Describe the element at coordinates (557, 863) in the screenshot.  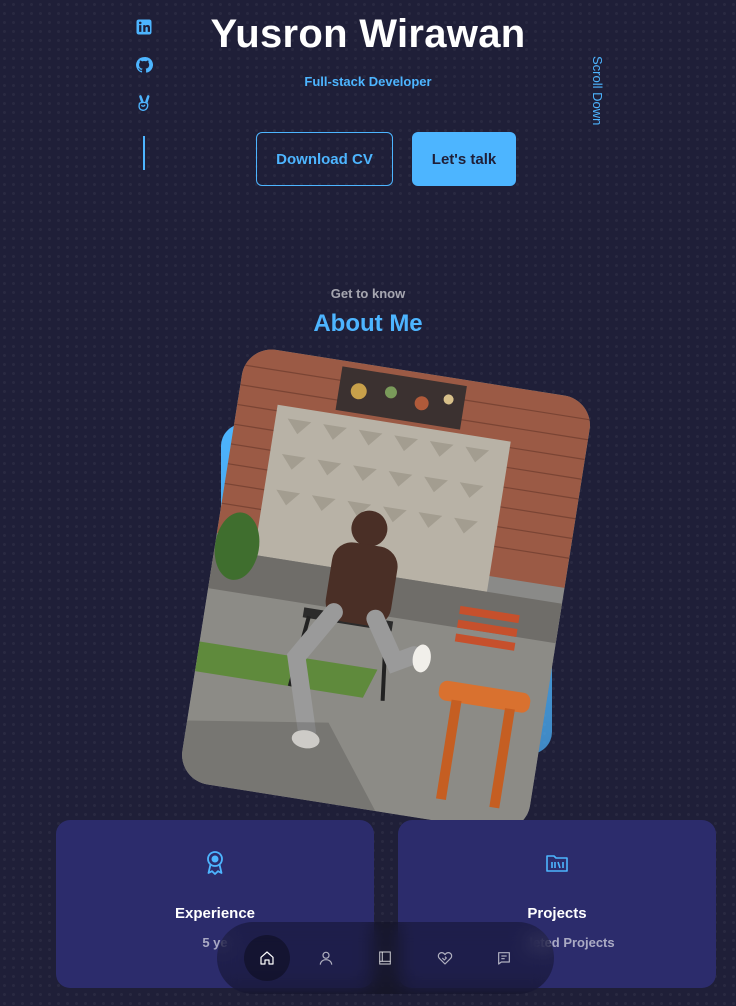
I see `folder-icon` at that location.